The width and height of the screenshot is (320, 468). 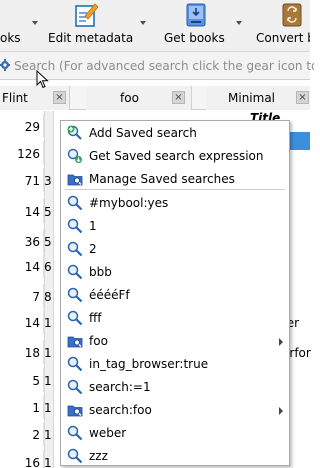 What do you see at coordinates (15, 98) in the screenshot?
I see `column-header-flint-label: Flint` at bounding box center [15, 98].